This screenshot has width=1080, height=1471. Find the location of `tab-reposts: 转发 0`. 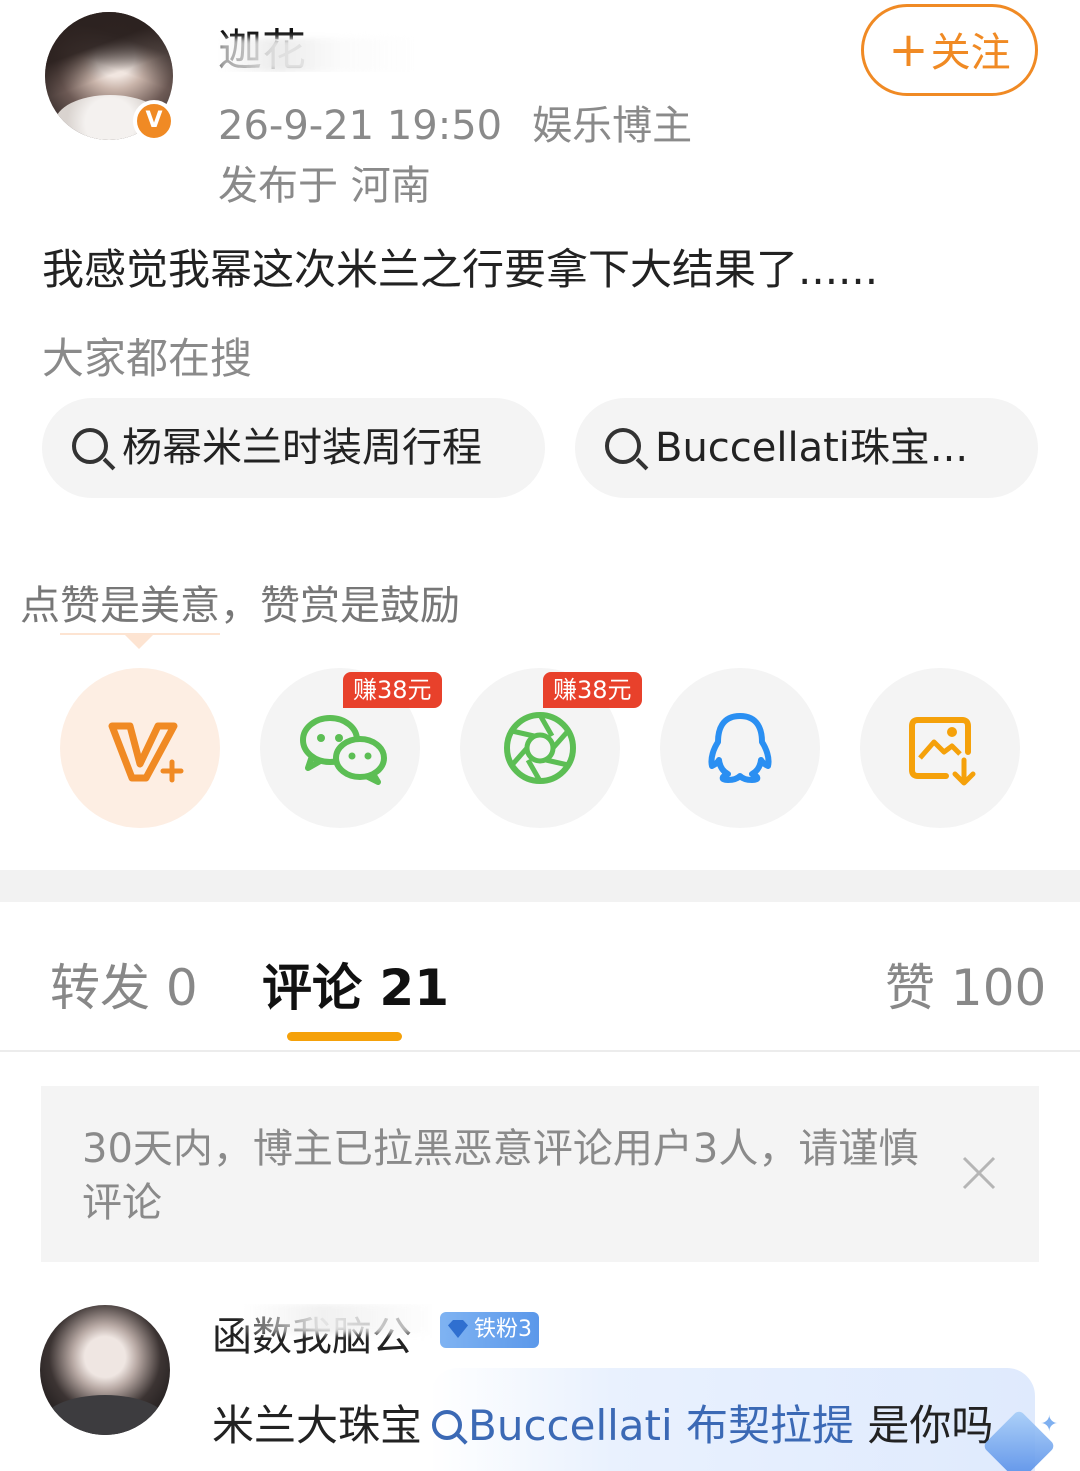

tab-reposts: 转发 0 is located at coordinates (124, 984).